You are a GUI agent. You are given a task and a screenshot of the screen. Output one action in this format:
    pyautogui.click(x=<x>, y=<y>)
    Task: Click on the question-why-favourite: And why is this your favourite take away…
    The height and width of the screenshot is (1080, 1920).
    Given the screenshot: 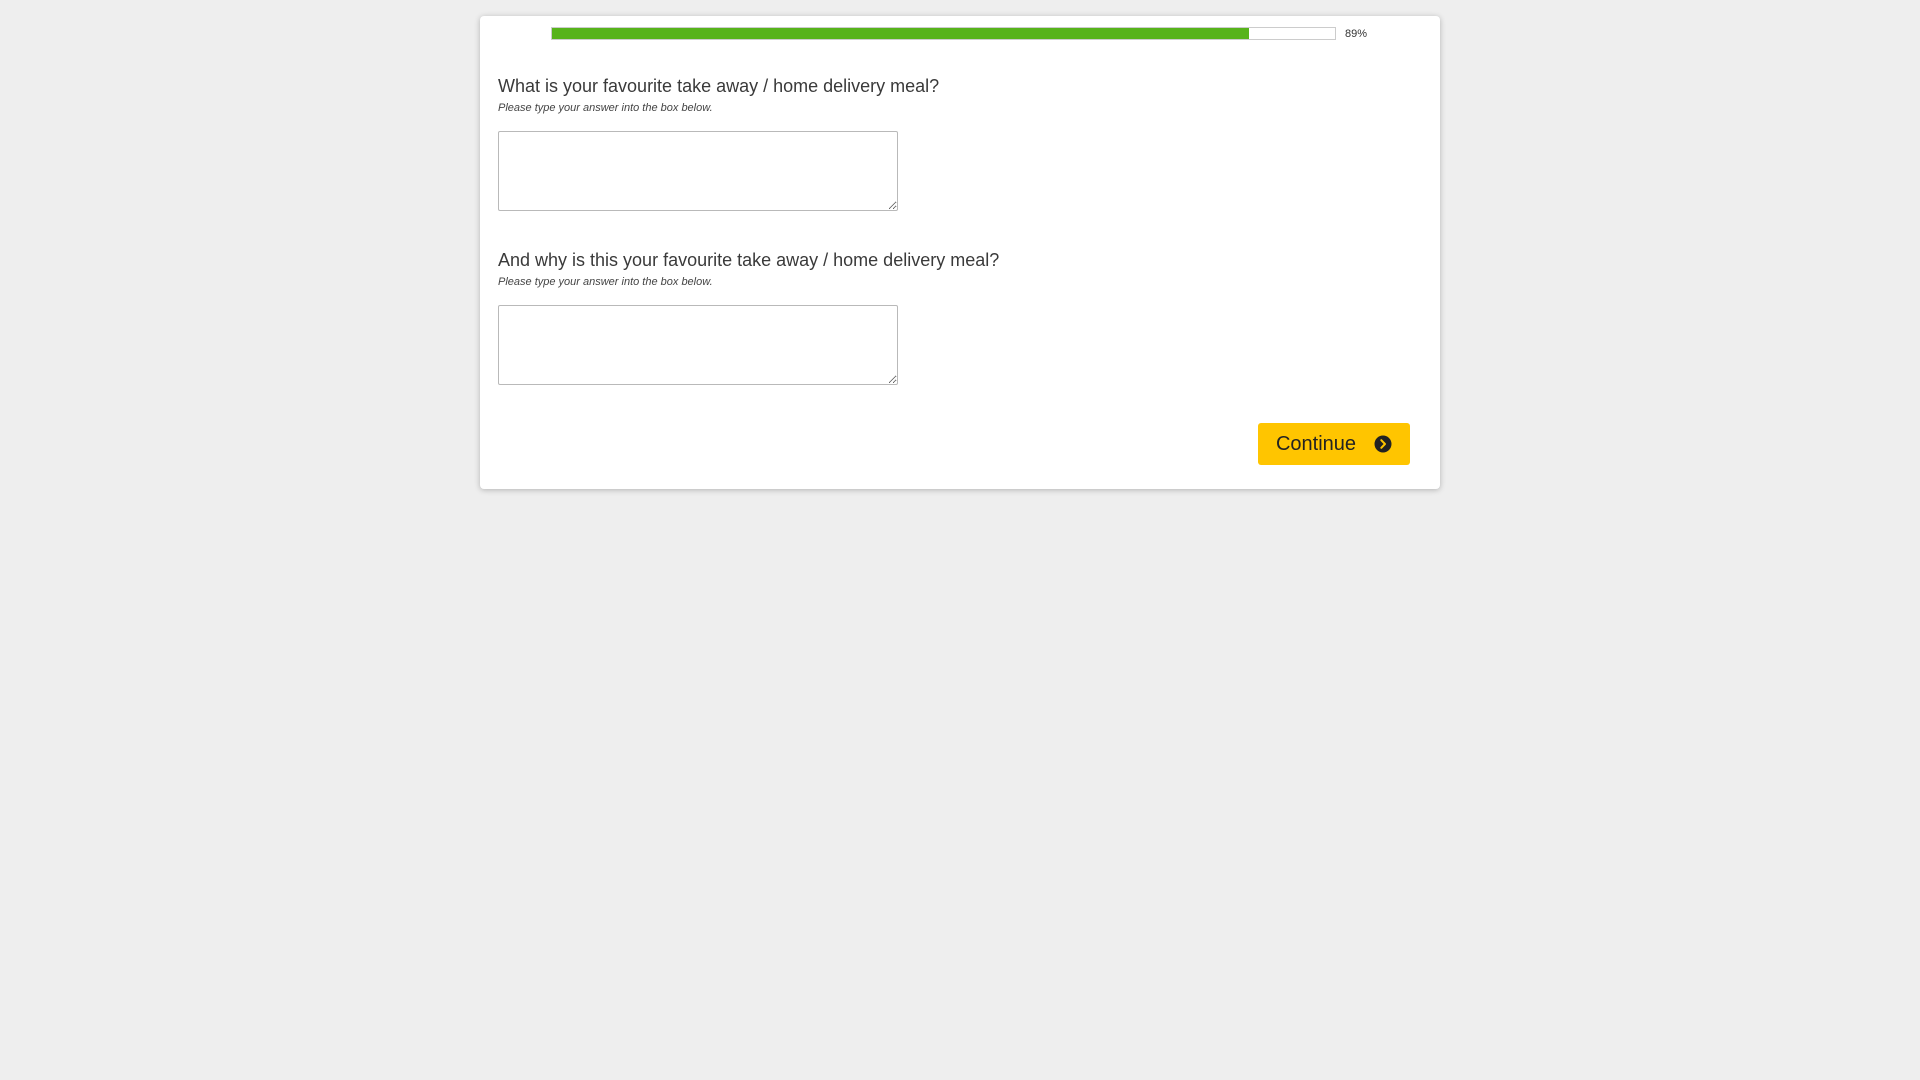 What is the action you would take?
    pyautogui.click(x=748, y=317)
    